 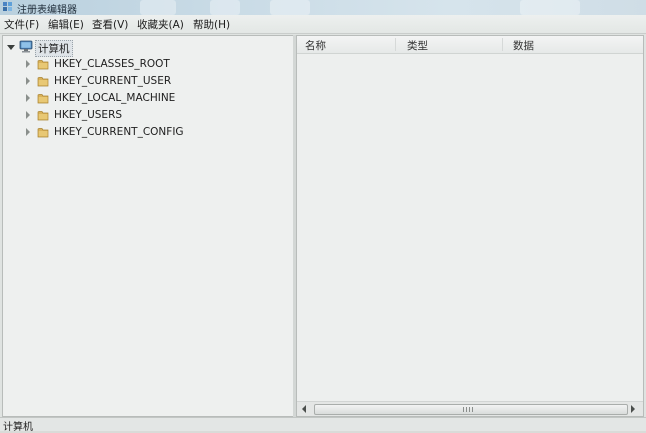 I want to click on tree-item-label: 计算机, so click(x=54, y=48).